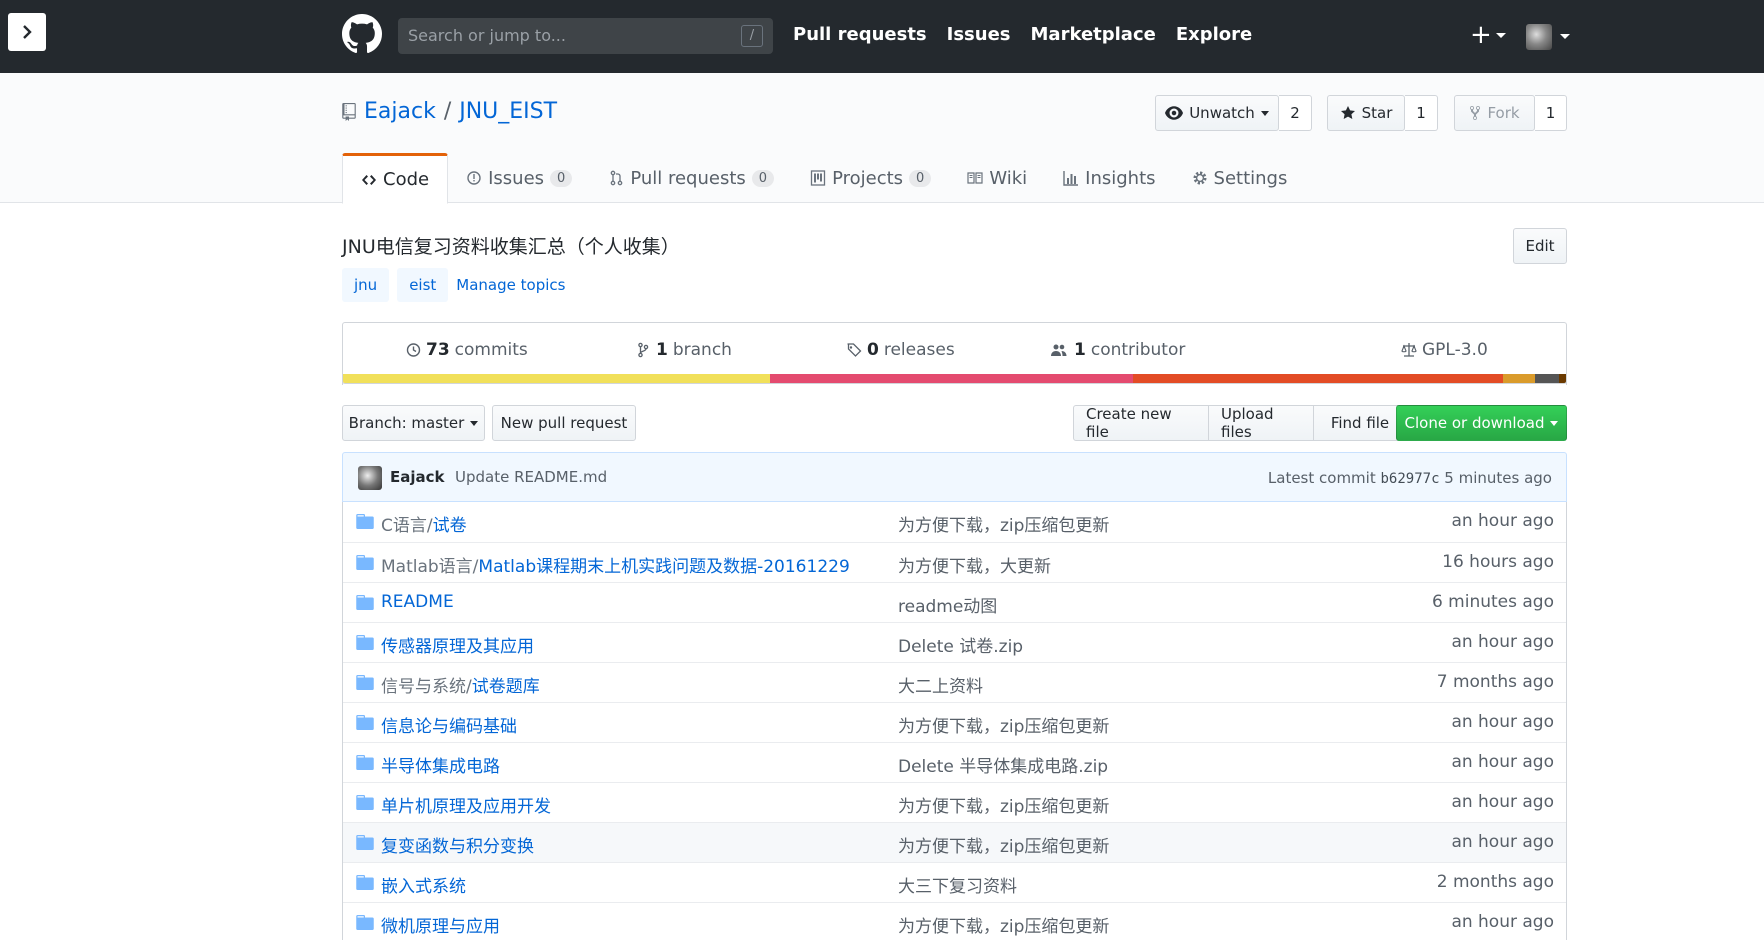 This screenshot has height=940, width=1764. What do you see at coordinates (873, 350) in the screenshot?
I see `releases-count: 0` at bounding box center [873, 350].